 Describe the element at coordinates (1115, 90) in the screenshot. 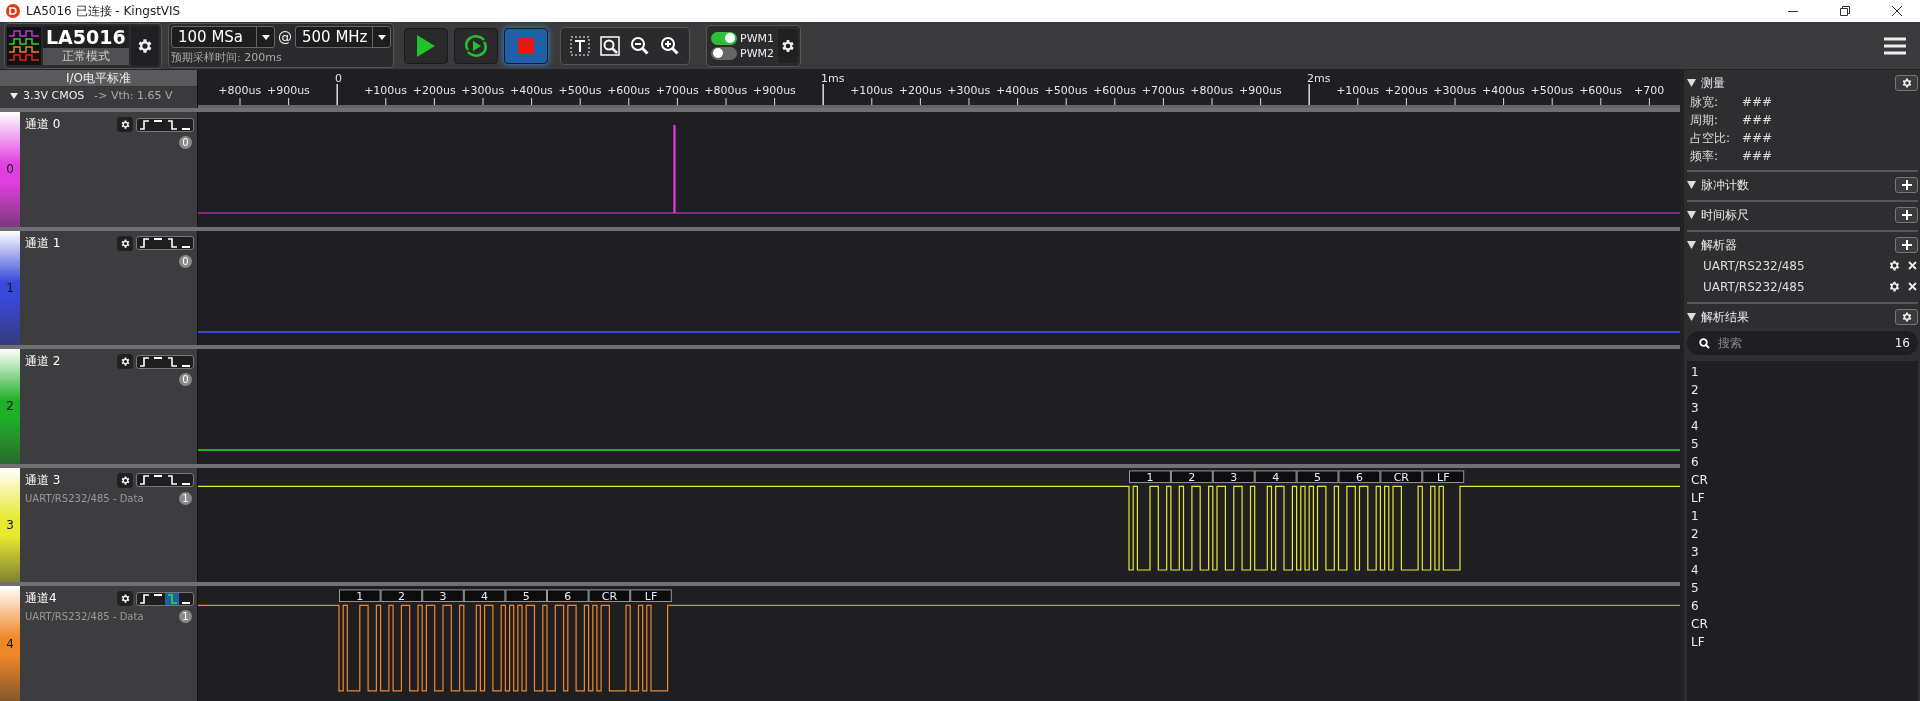

I see `time-label: +600us` at that location.